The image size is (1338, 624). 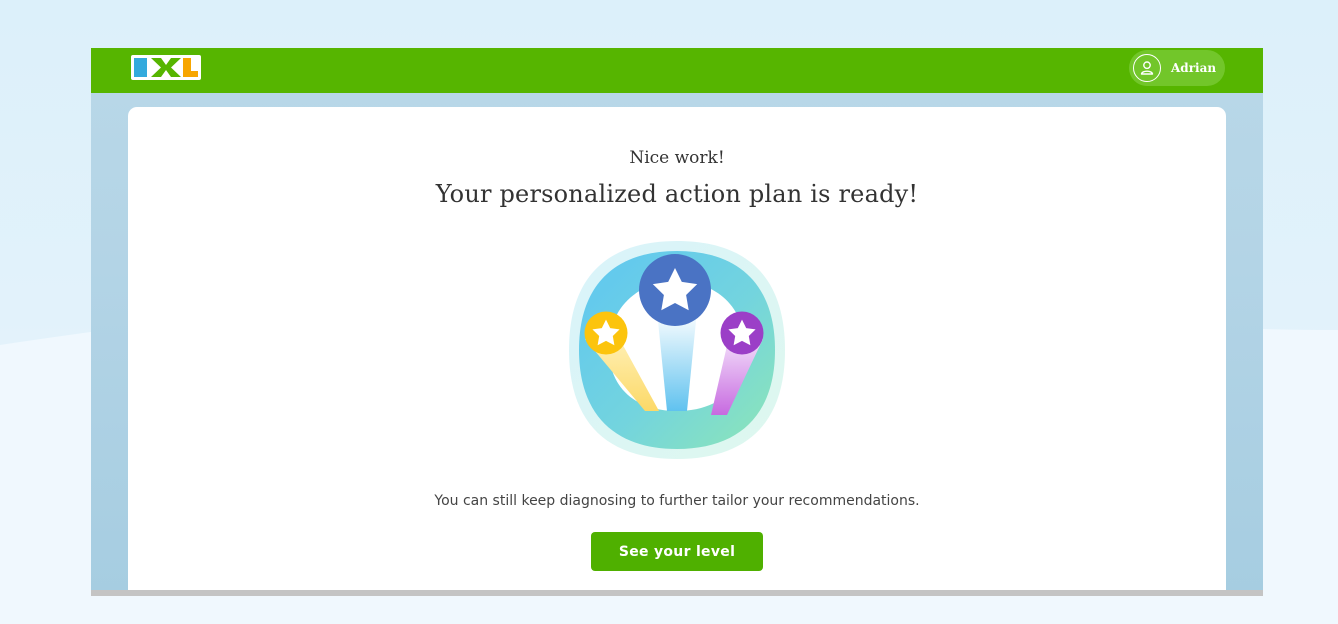 I want to click on see-your-level-button: See your level, so click(x=677, y=551).